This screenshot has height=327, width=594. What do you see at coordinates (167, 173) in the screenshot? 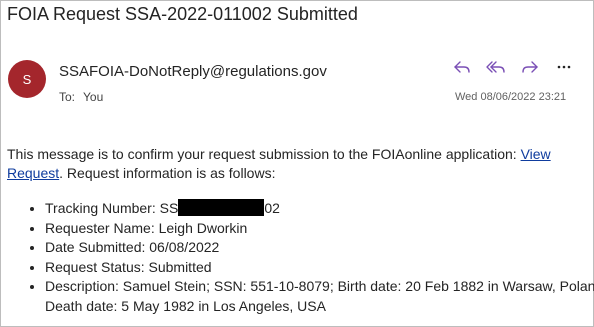
I see `intro-text-end: . Request information is as follows:` at bounding box center [167, 173].